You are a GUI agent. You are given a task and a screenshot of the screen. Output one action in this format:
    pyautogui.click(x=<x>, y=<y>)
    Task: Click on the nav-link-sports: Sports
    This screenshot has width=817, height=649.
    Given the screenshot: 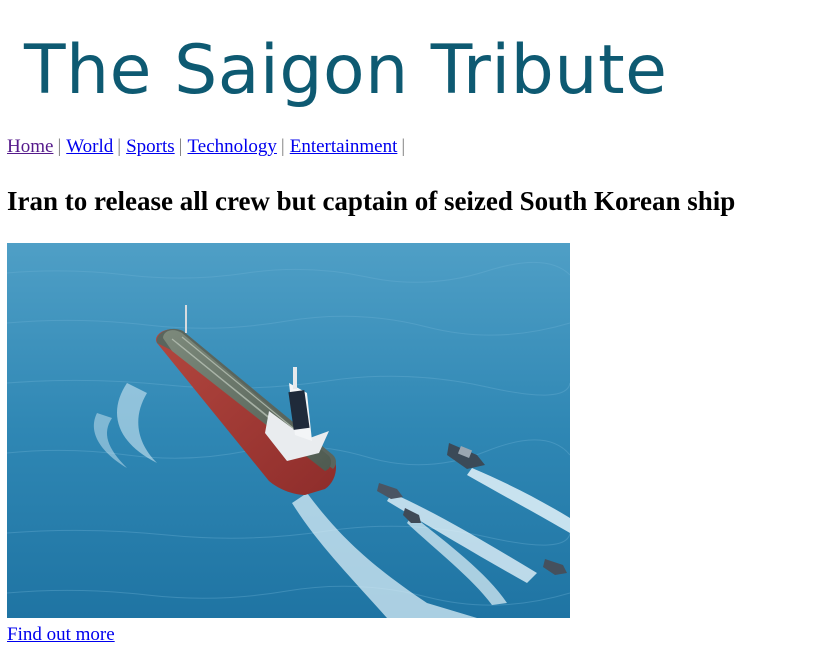 What is the action you would take?
    pyautogui.click(x=150, y=146)
    